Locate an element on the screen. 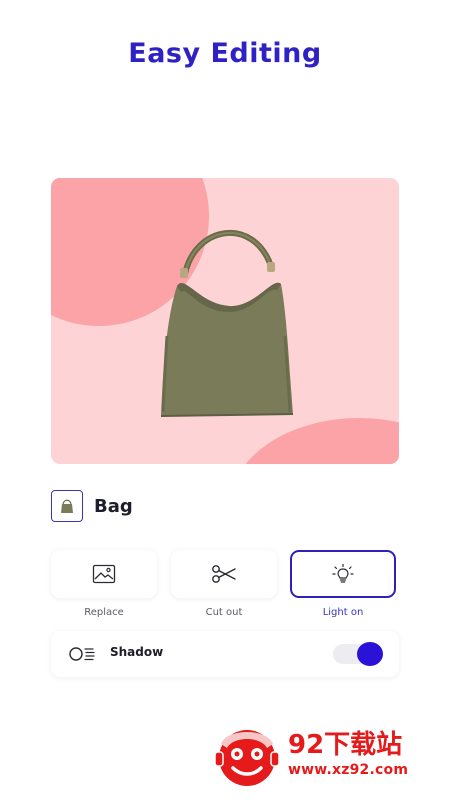 The height and width of the screenshot is (800, 450). watermark-url: www.xz92.com is located at coordinates (348, 770).